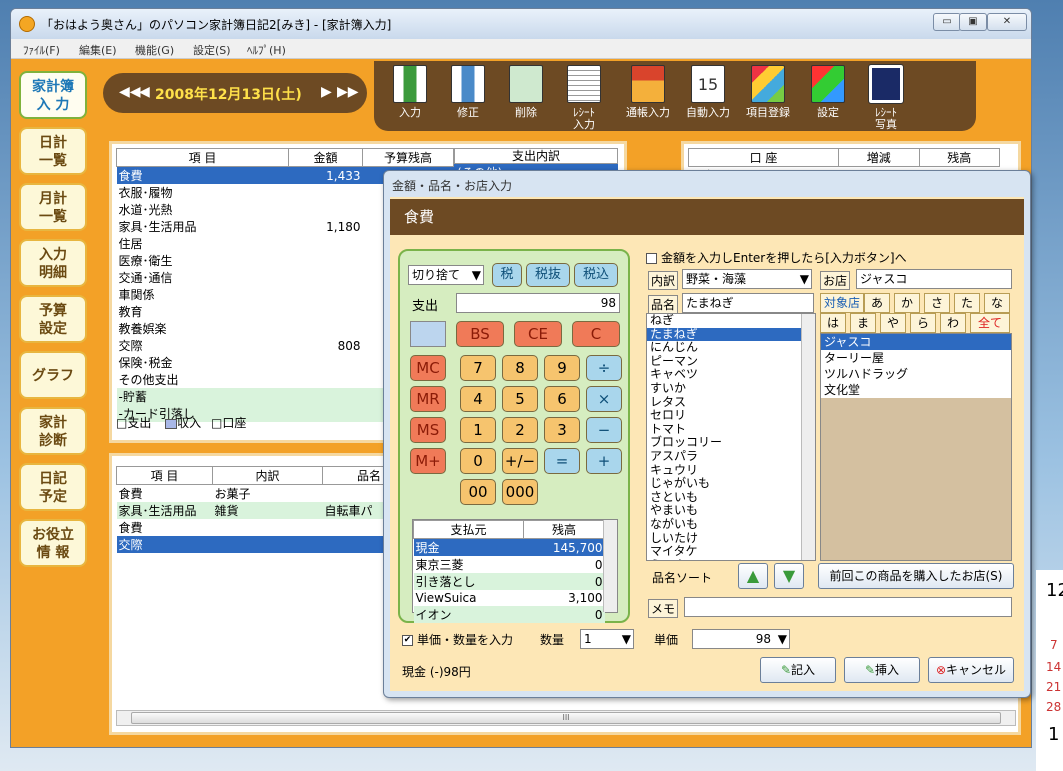  What do you see at coordinates (916, 447) in the screenshot?
I see `shop-list: ジャスコ ターリー屋 ツルハドラッグ 文化堂` at bounding box center [916, 447].